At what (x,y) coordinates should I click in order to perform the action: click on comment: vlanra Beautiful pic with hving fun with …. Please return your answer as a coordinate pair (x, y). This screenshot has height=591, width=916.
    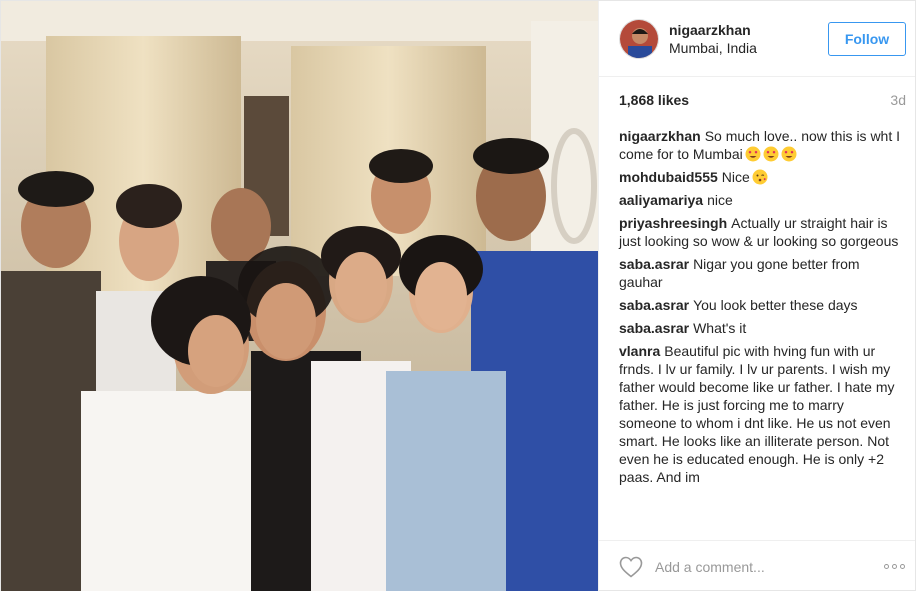
    Looking at the image, I should click on (762, 414).